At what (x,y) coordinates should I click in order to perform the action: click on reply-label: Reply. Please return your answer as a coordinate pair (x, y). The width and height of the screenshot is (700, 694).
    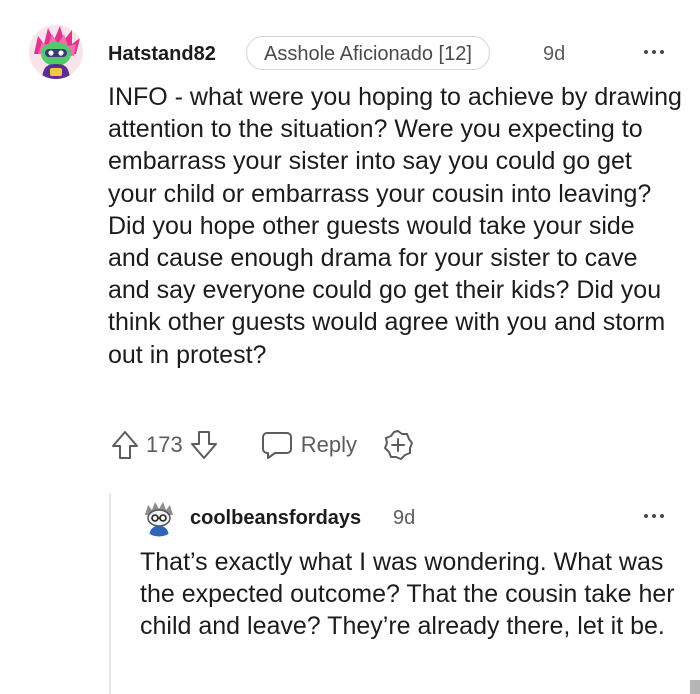
    Looking at the image, I should click on (328, 444).